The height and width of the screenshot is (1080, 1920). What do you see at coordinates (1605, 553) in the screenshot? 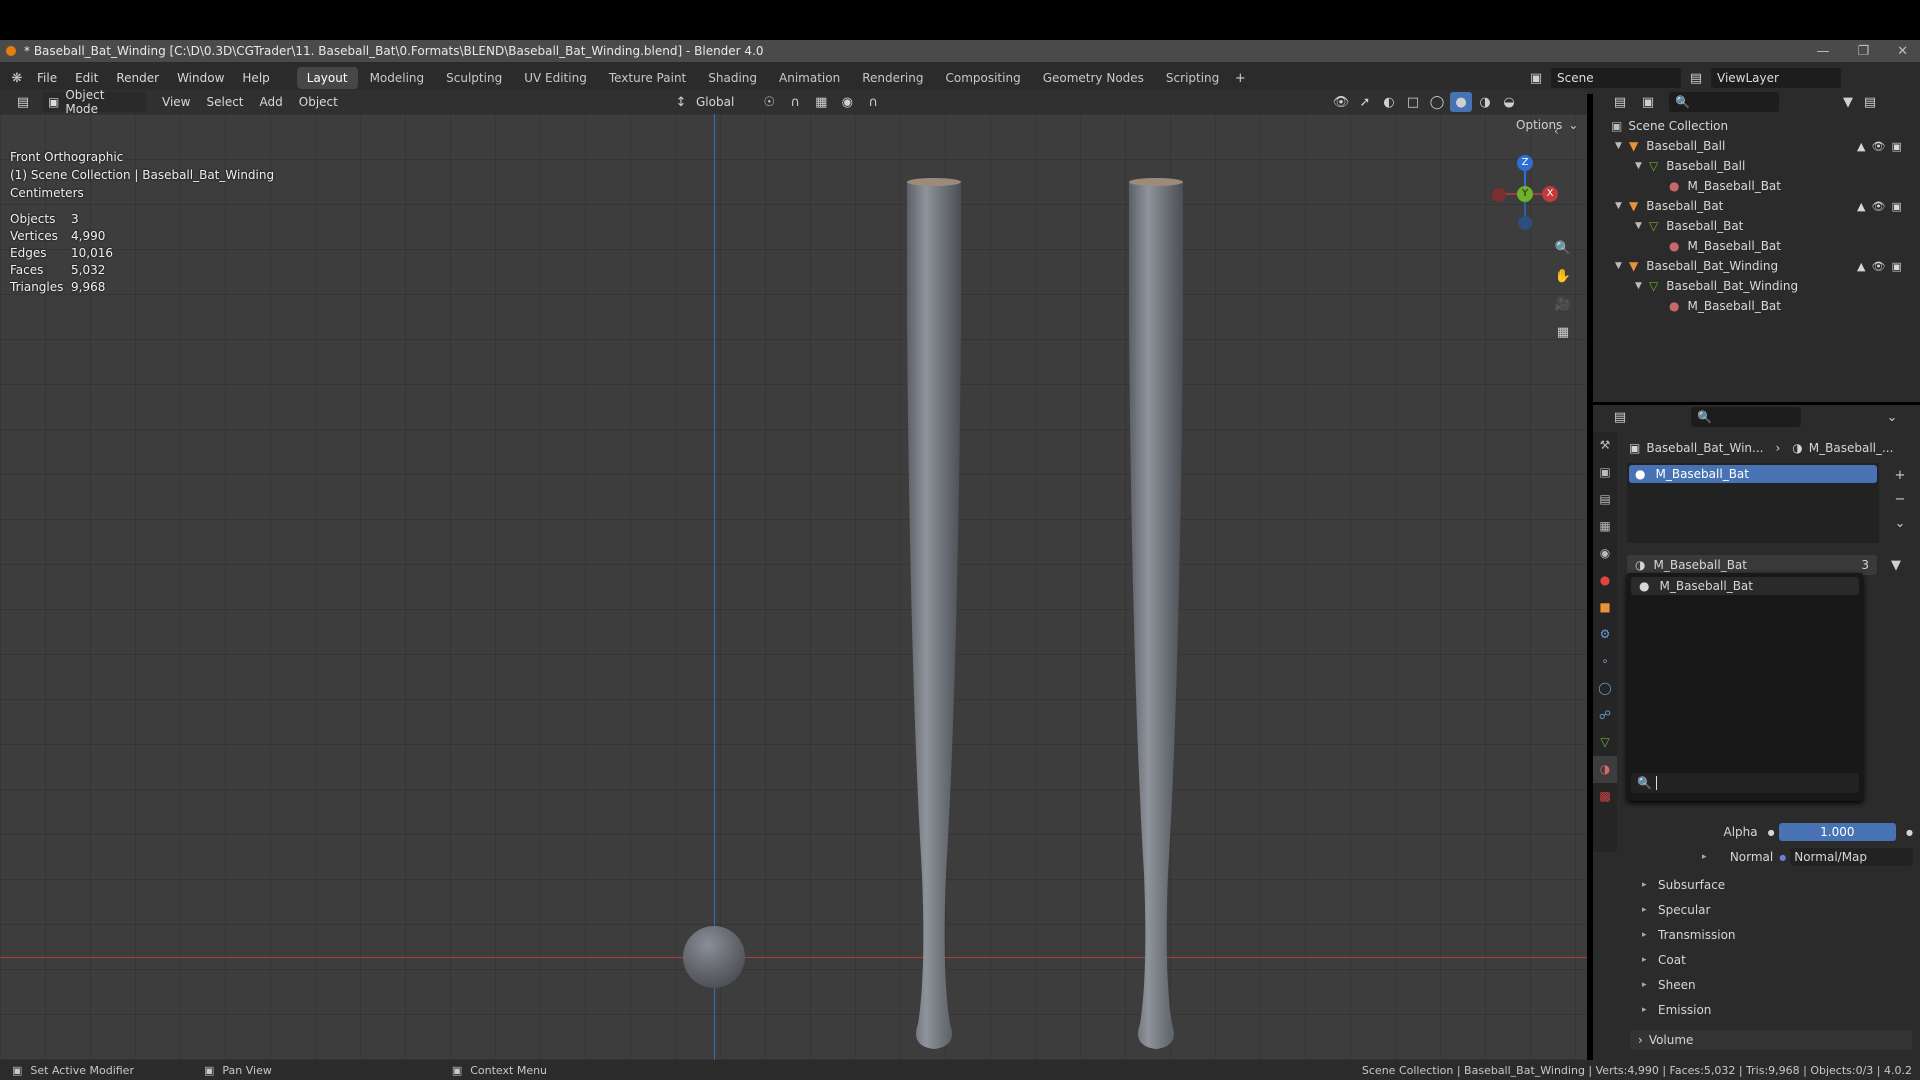
I see `scene-tab-icon: ◉` at bounding box center [1605, 553].